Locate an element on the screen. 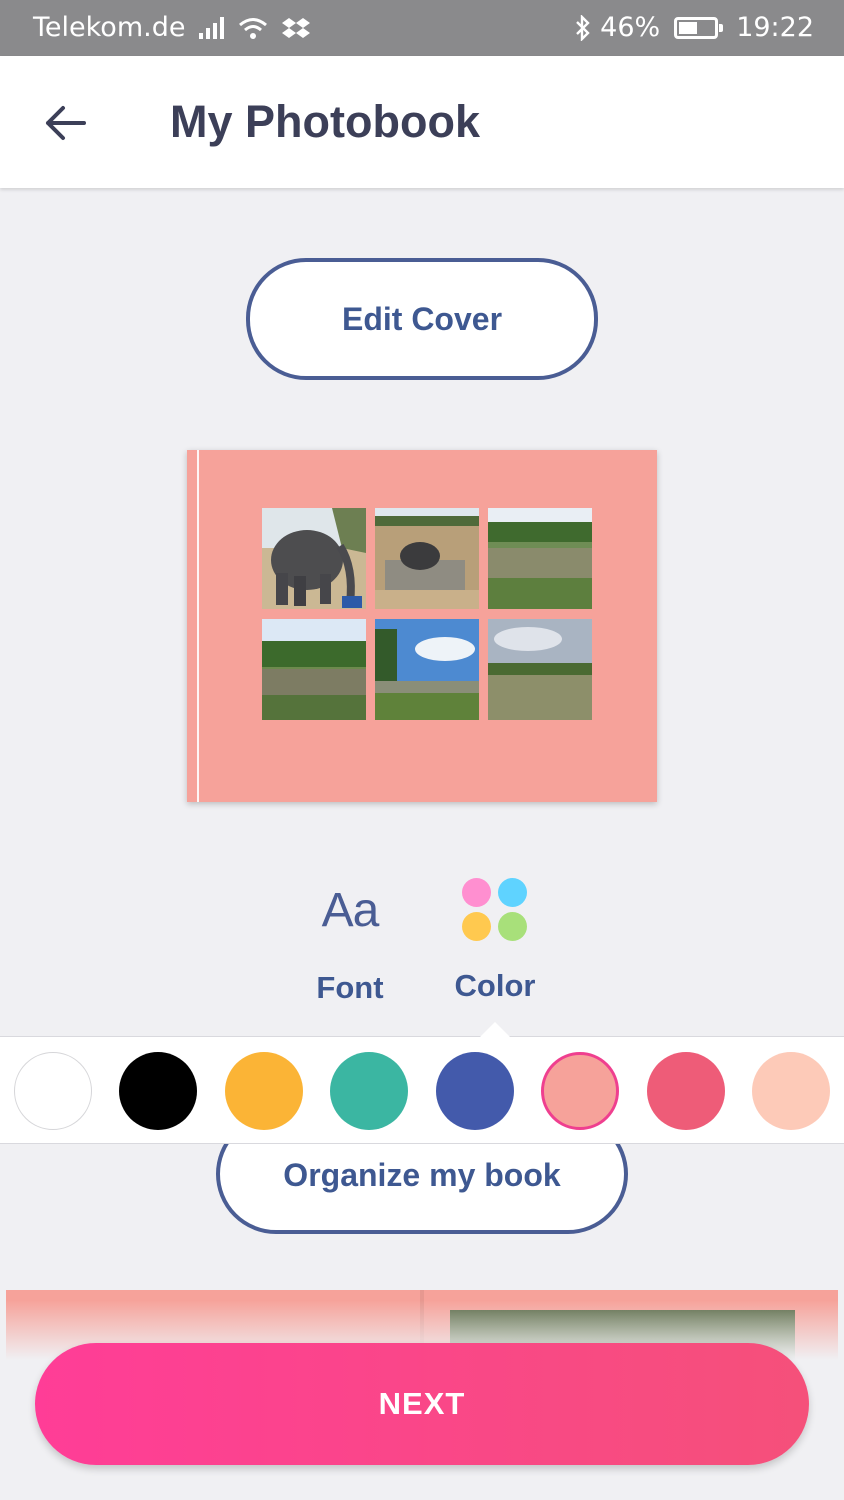  book-spine is located at coordinates (198, 626).